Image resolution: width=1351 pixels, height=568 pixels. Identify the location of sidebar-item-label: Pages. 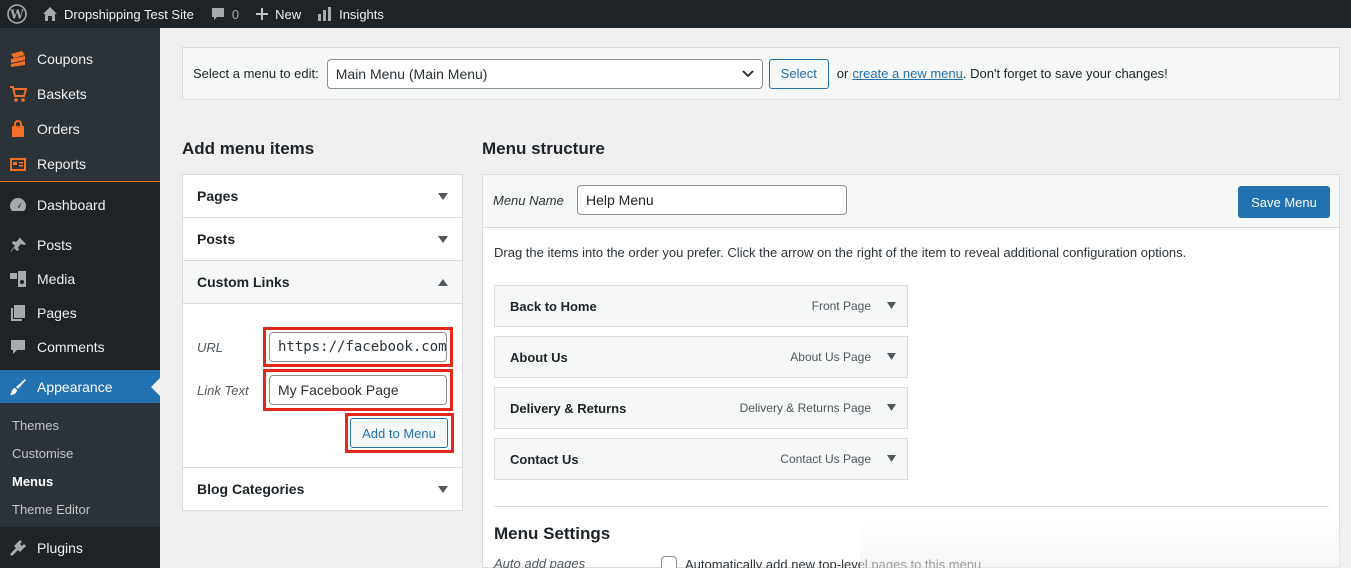
(57, 313).